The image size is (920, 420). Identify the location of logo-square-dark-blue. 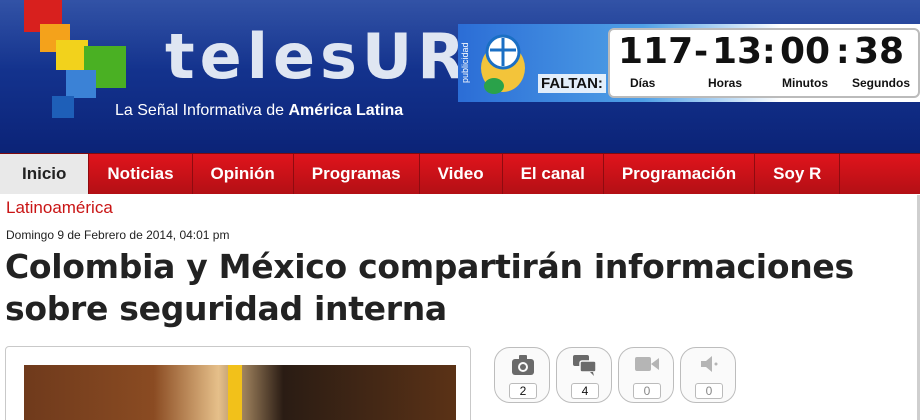
(63, 107).